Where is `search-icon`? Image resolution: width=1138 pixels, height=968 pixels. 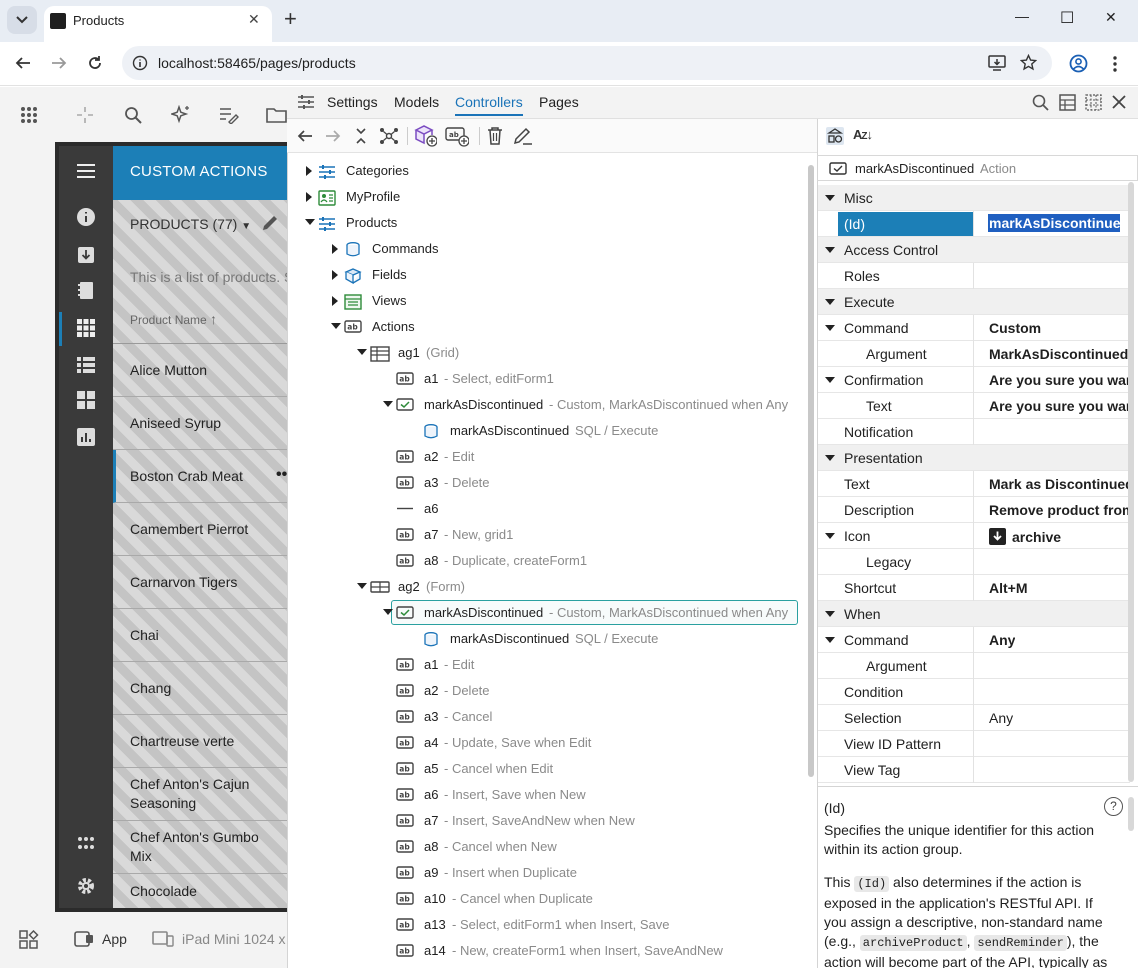 search-icon is located at coordinates (133, 115).